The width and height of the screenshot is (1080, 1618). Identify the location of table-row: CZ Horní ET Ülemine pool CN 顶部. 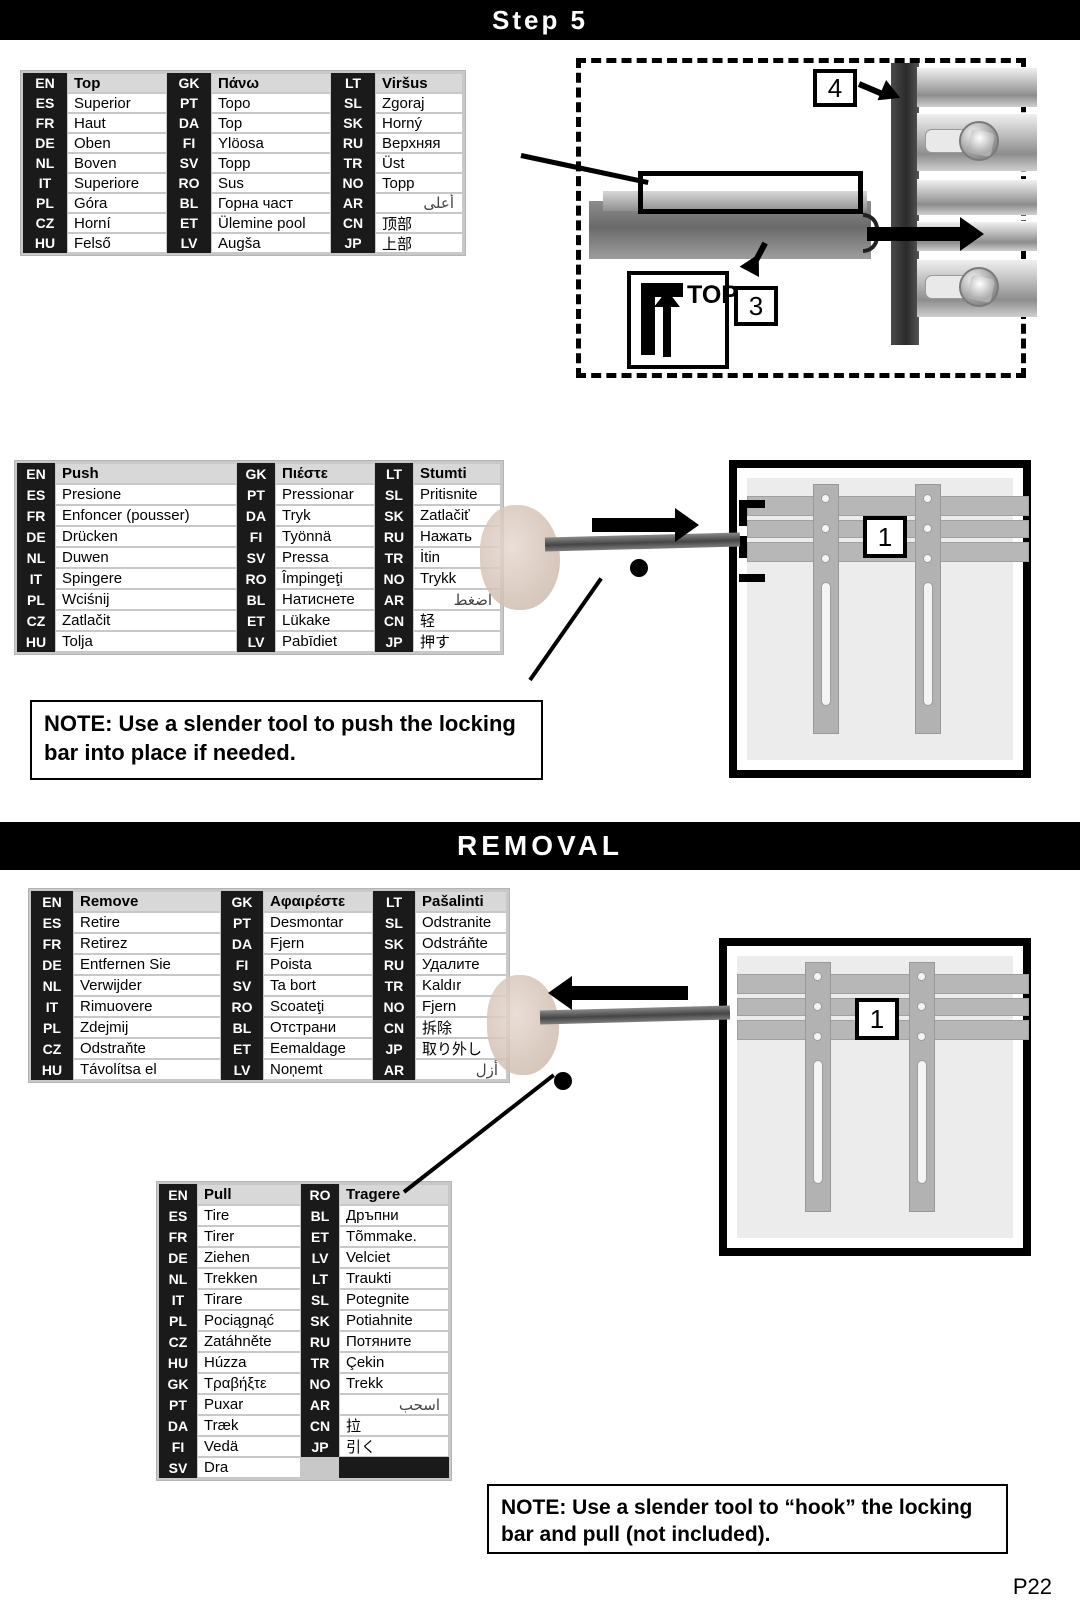
(243, 223).